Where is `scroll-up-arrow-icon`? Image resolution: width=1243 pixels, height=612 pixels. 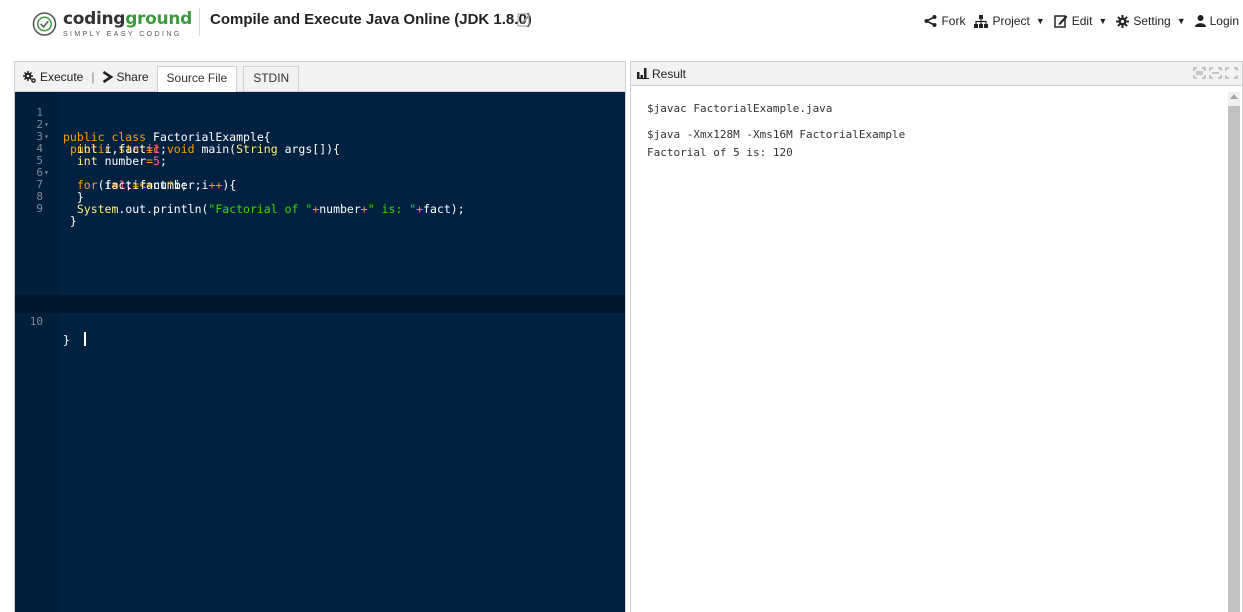
scroll-up-arrow-icon is located at coordinates (1234, 96).